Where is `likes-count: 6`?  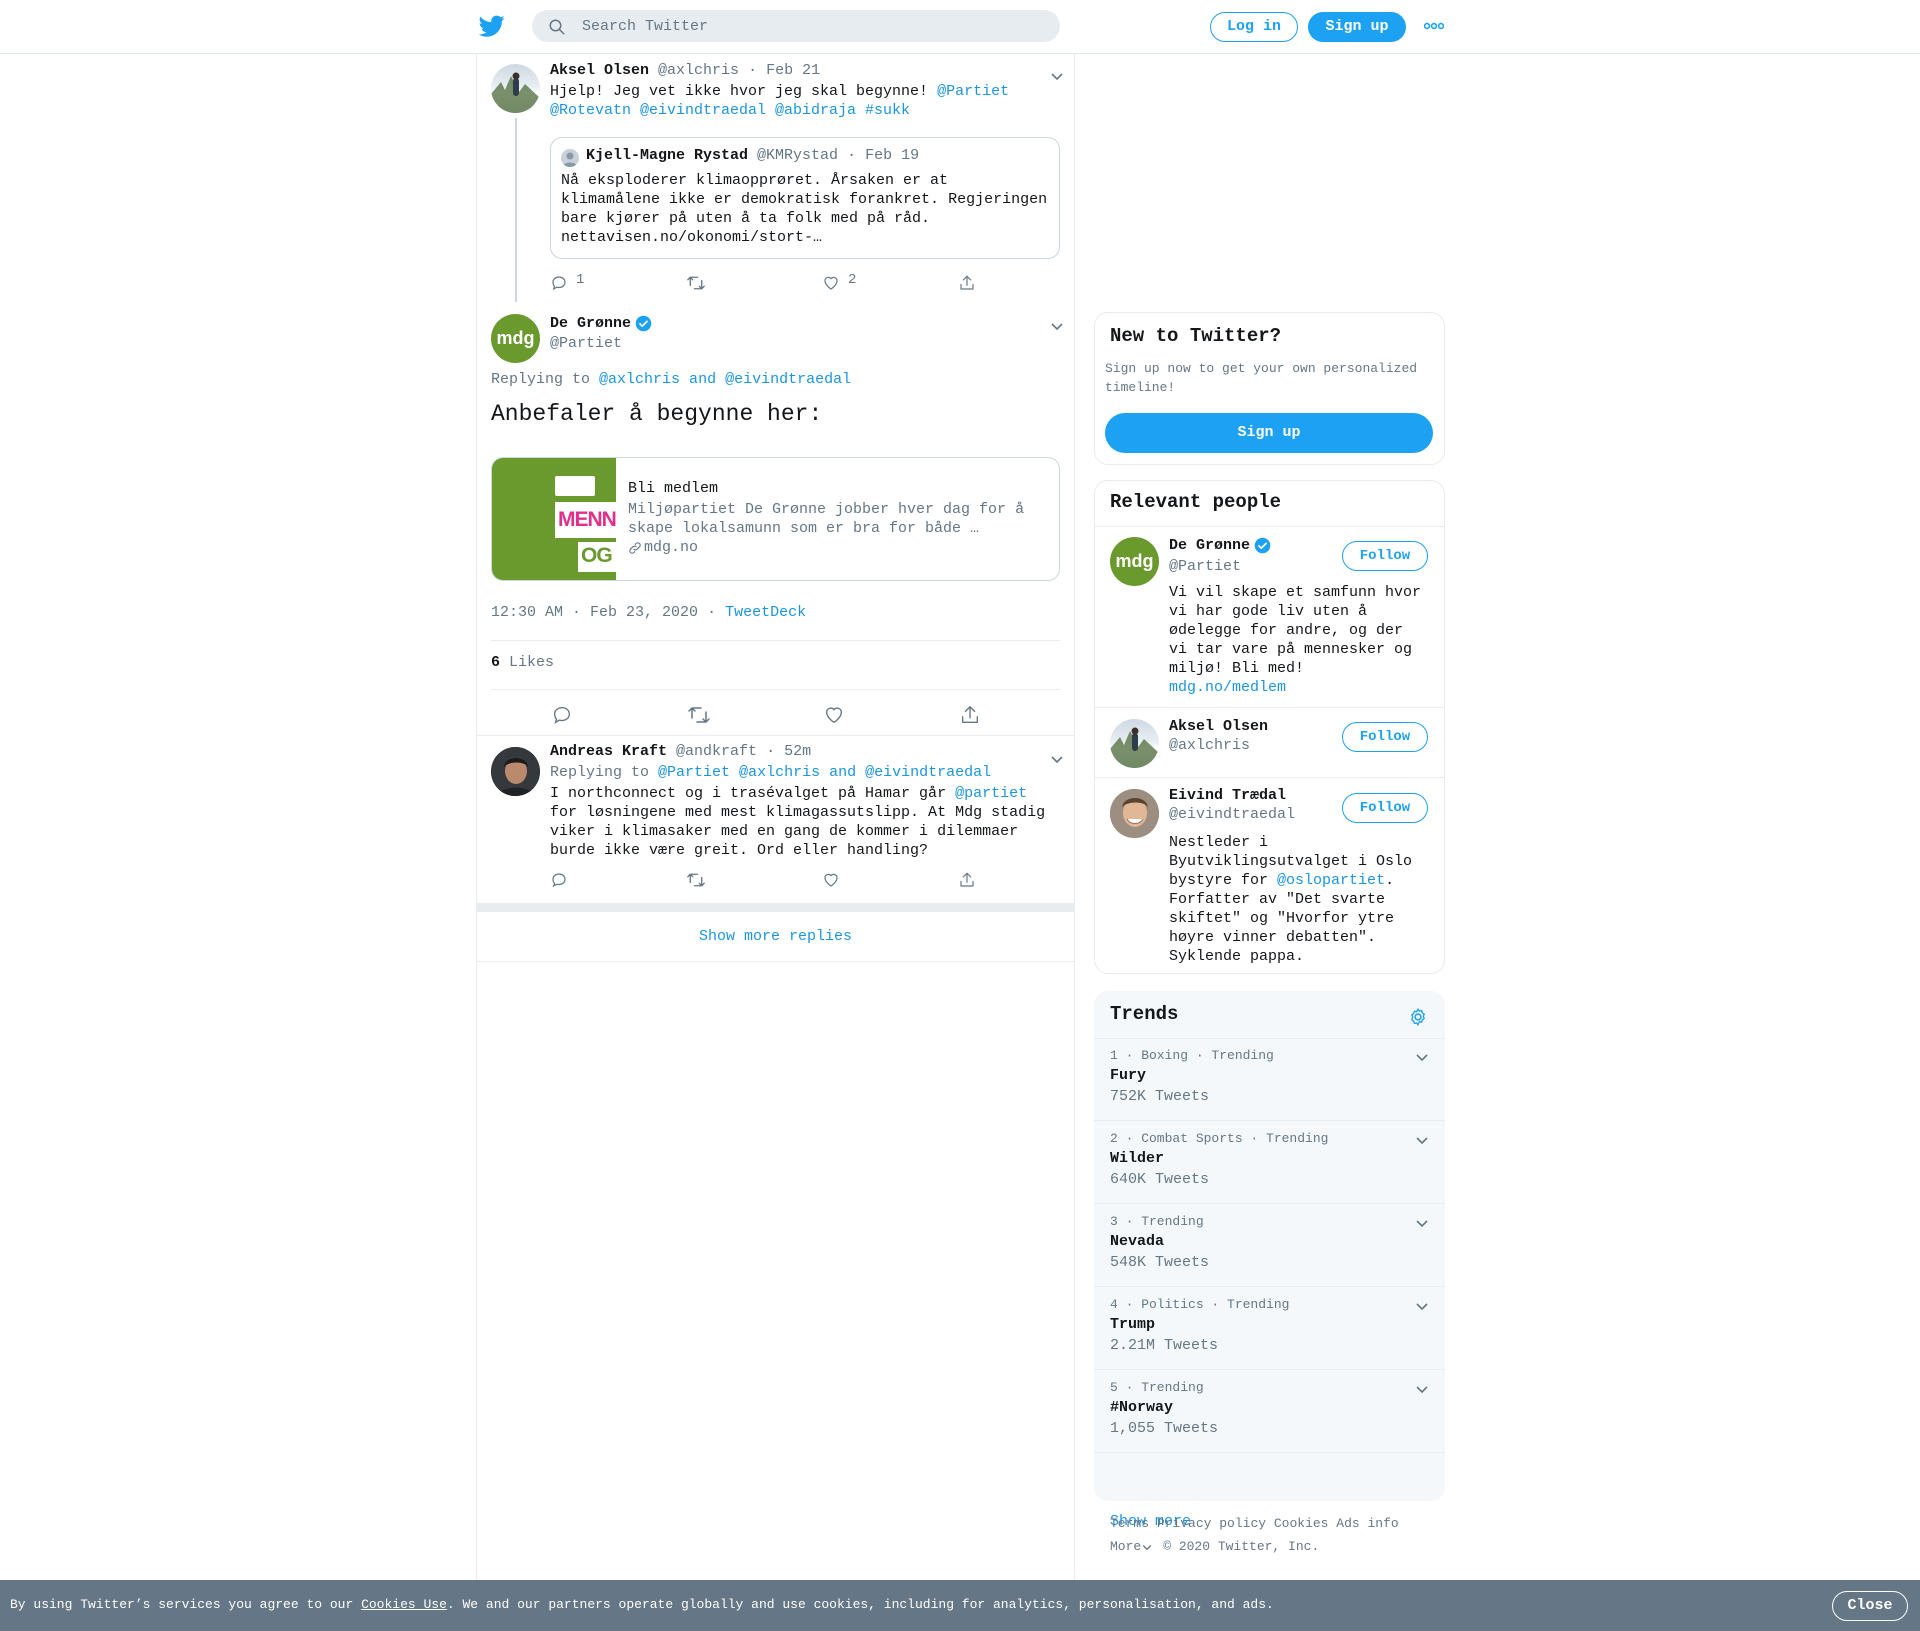
likes-count: 6 is located at coordinates (496, 662).